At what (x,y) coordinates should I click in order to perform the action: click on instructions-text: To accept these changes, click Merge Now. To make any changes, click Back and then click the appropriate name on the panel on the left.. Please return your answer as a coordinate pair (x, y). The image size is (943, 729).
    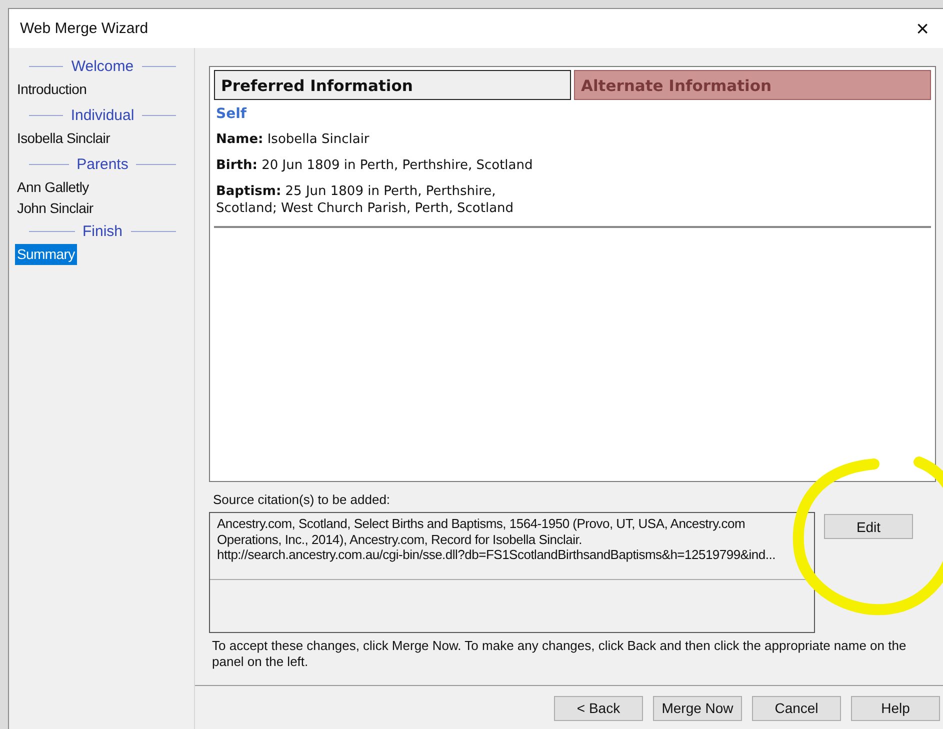
    Looking at the image, I should click on (560, 654).